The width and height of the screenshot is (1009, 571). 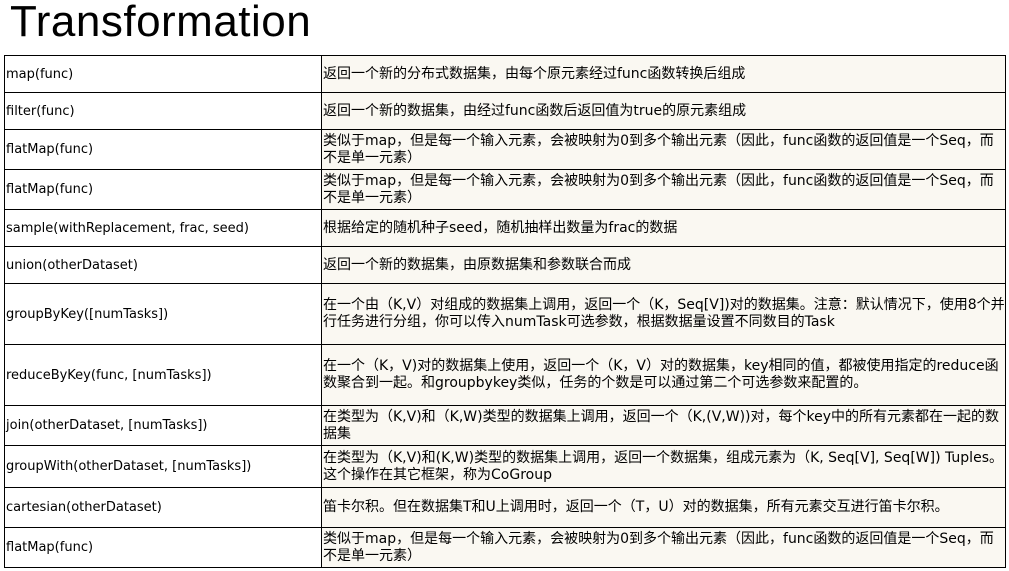 What do you see at coordinates (163, 425) in the screenshot?
I see `operation-cell: join(otherDataset, [numTasks])` at bounding box center [163, 425].